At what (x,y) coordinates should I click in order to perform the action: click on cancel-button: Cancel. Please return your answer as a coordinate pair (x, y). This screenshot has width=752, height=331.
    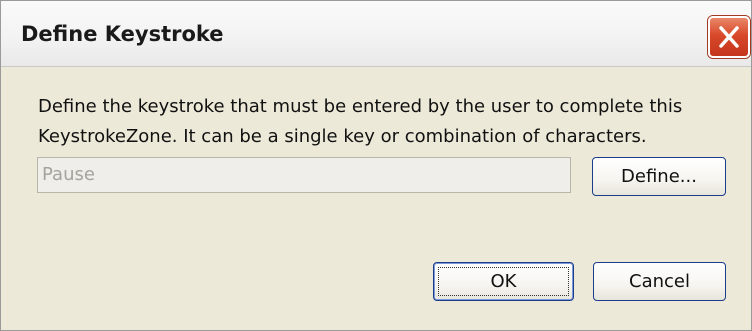
    Looking at the image, I should click on (659, 281).